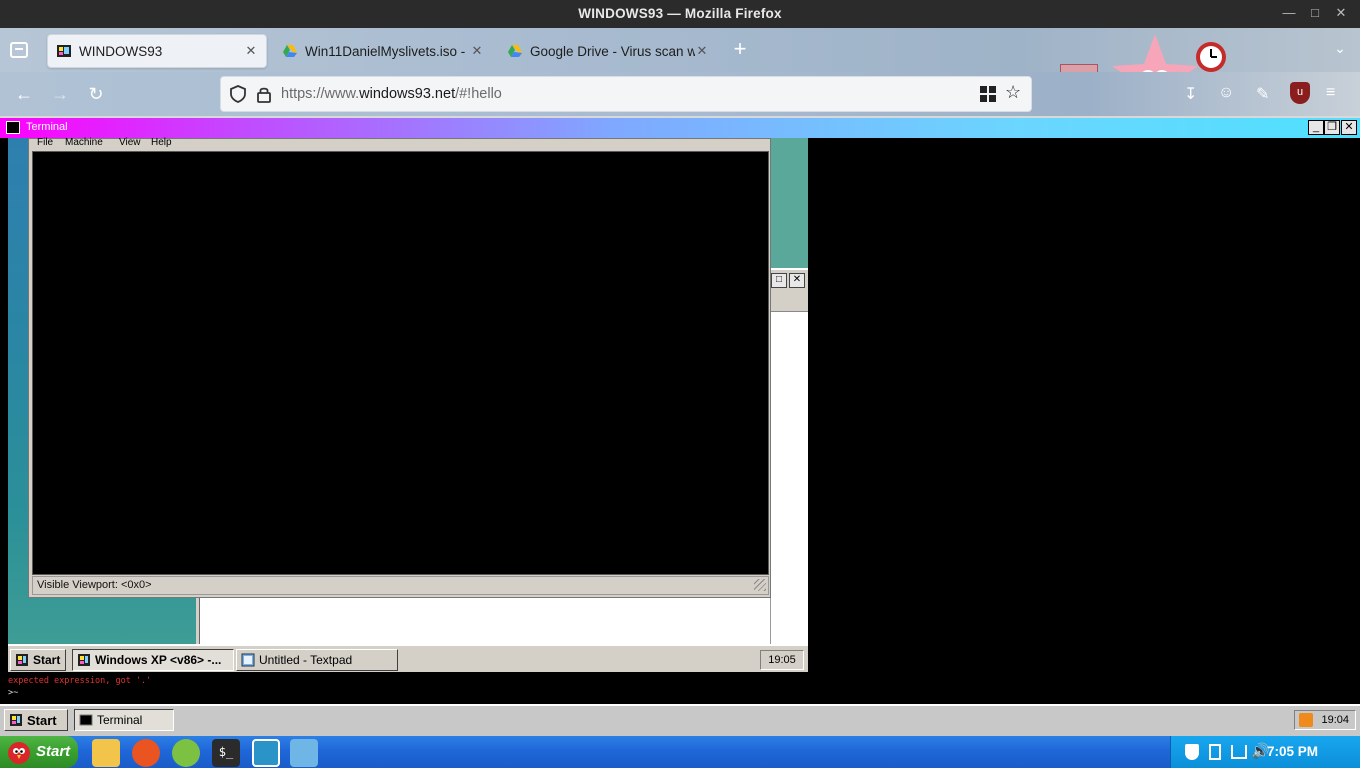 The width and height of the screenshot is (1360, 768). I want to click on task-terminal: Terminal, so click(124, 720).